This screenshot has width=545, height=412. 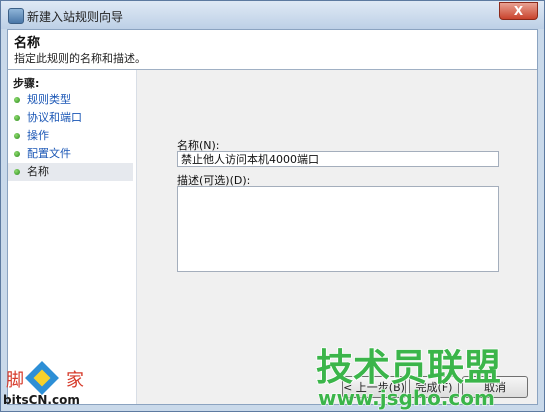 What do you see at coordinates (518, 11) in the screenshot?
I see `close-button: X` at bounding box center [518, 11].